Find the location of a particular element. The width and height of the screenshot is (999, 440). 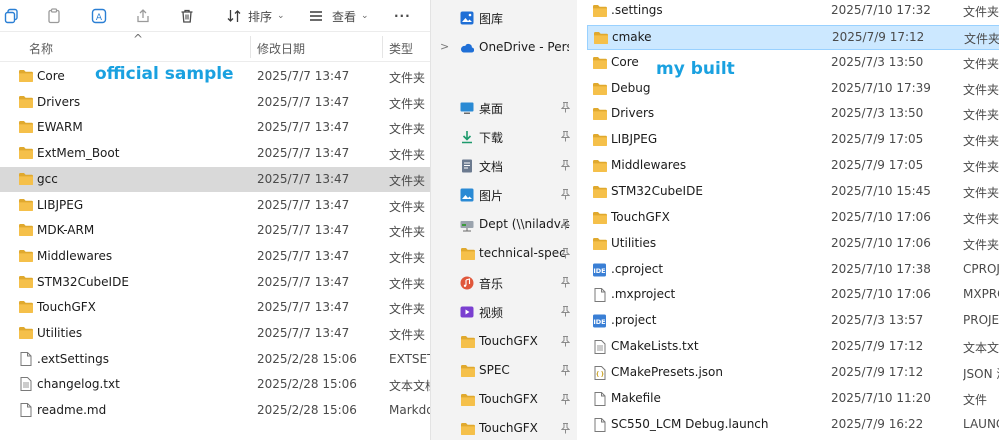

nav-item-spec: SPEC is located at coordinates (504, 371).